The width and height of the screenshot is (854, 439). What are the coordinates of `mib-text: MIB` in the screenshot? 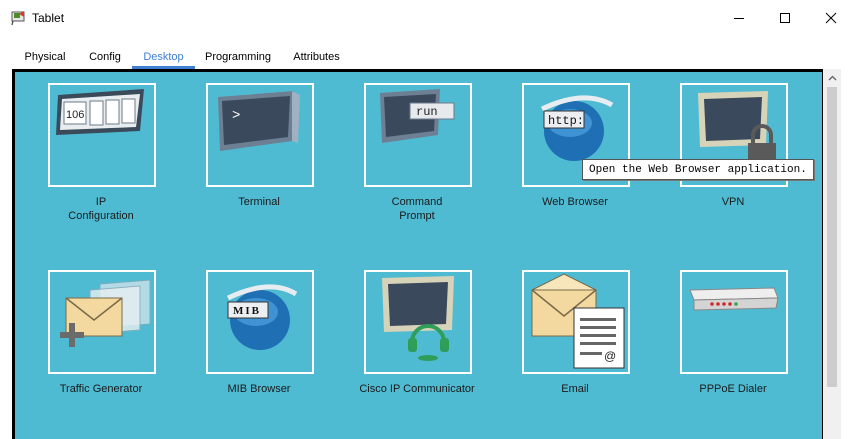 It's located at (247, 311).